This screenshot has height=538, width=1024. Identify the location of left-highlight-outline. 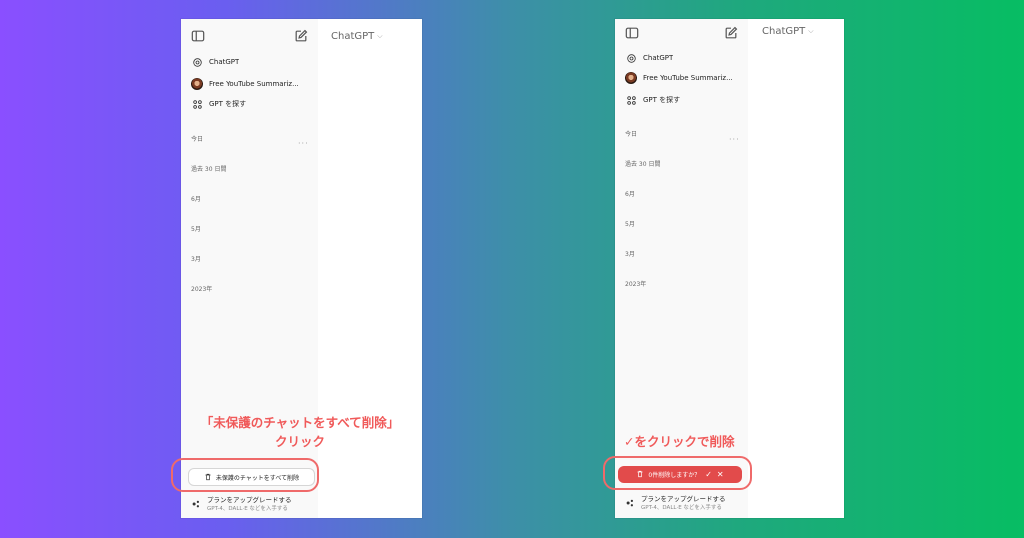
(245, 475).